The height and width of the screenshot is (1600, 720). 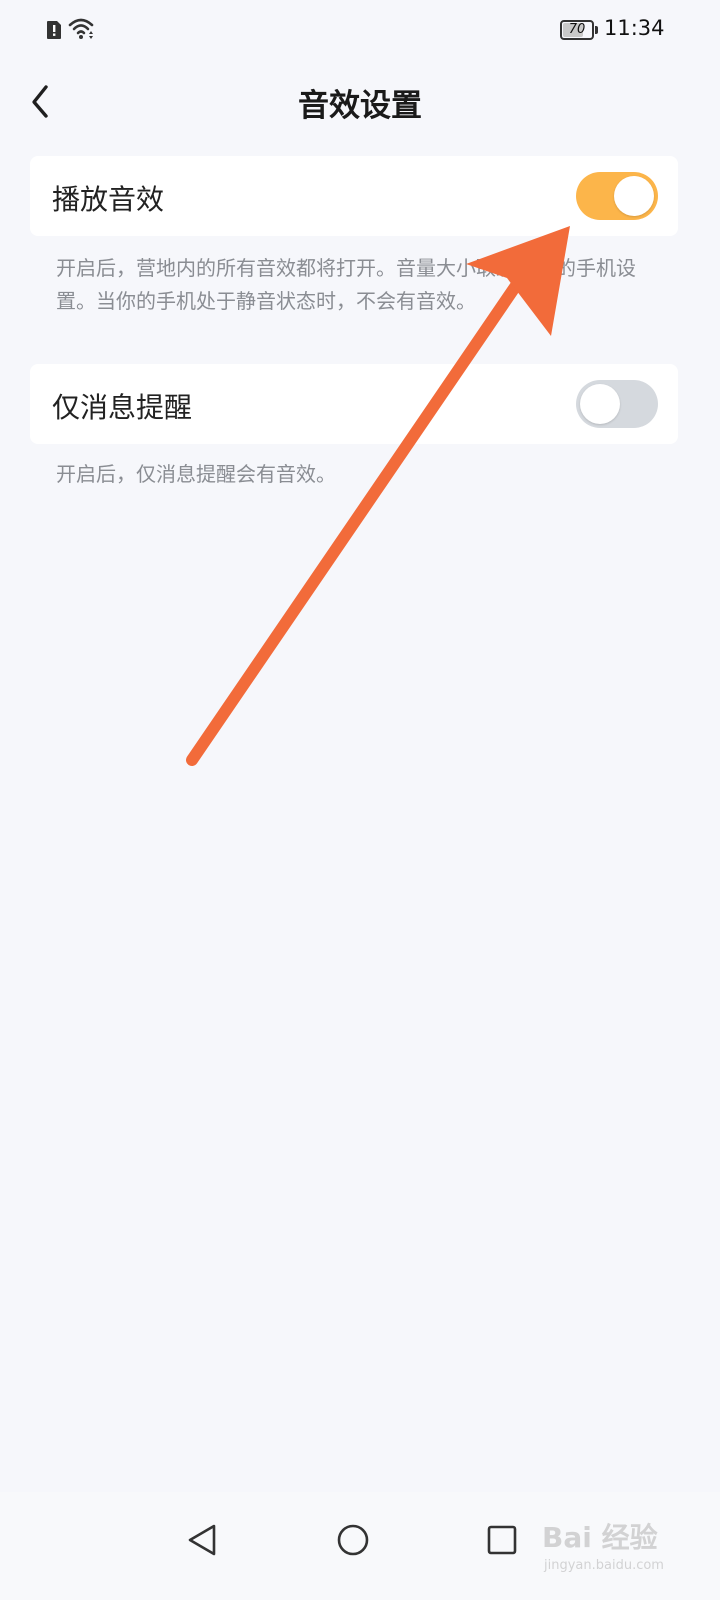 What do you see at coordinates (108, 199) in the screenshot?
I see `setting-label: 播放音效` at bounding box center [108, 199].